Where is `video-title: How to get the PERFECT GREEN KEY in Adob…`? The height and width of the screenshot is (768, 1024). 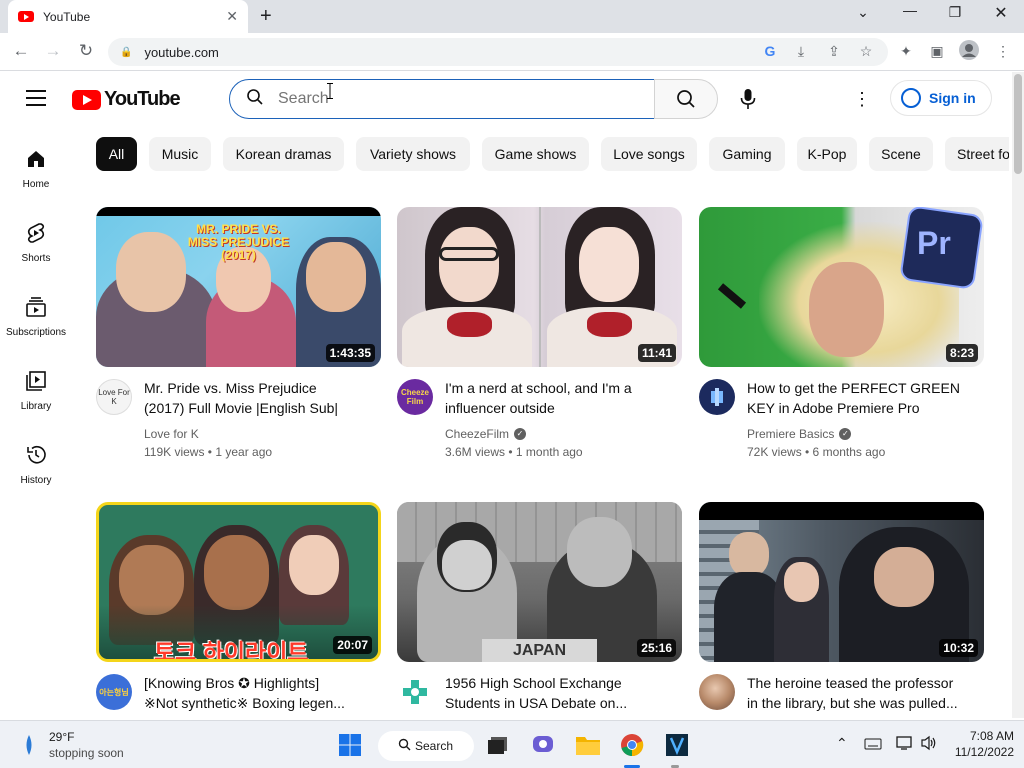 video-title: How to get the PERFECT GREEN KEY in Adob… is located at coordinates (869, 398).